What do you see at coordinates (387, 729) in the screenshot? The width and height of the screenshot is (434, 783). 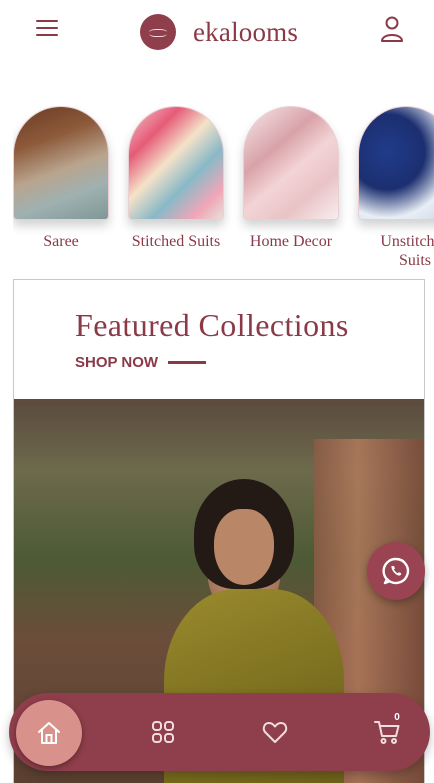 I see `cart-icon: 0` at bounding box center [387, 729].